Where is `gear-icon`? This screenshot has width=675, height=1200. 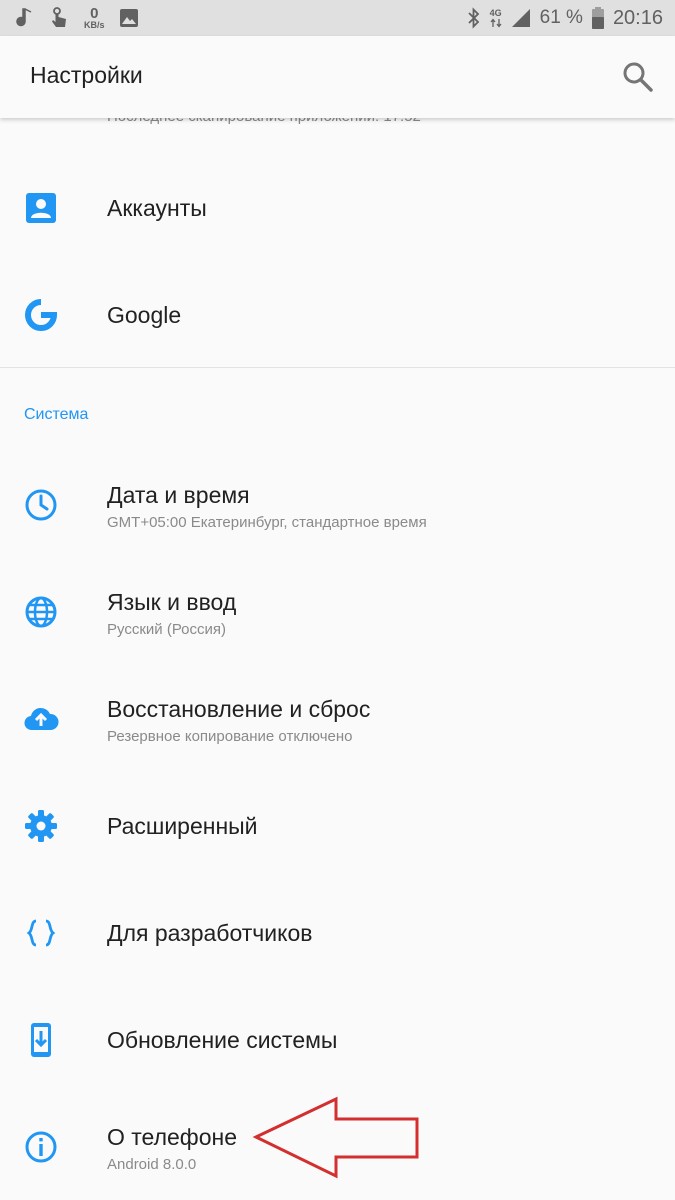
gear-icon is located at coordinates (41, 826).